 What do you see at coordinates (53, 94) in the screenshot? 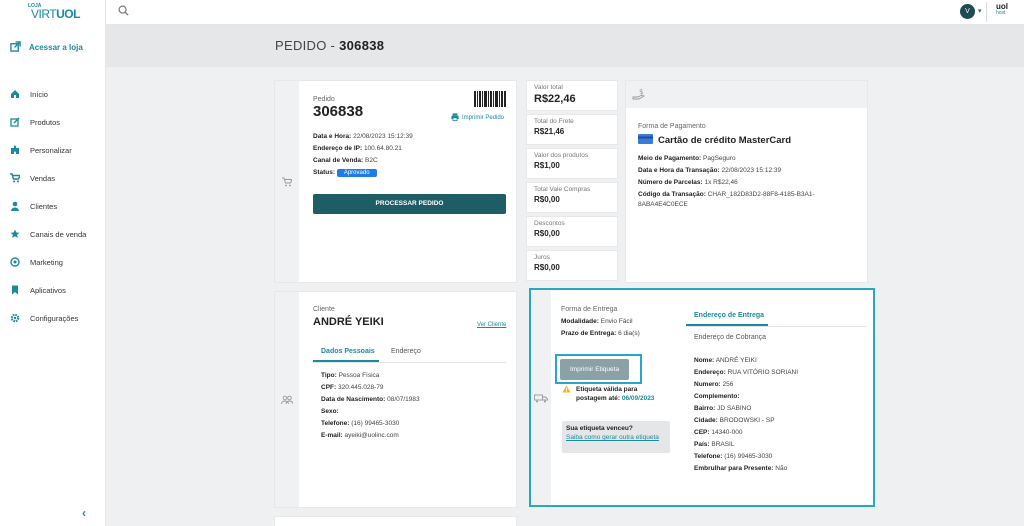
I see `sidebar-item-inicio: Início` at bounding box center [53, 94].